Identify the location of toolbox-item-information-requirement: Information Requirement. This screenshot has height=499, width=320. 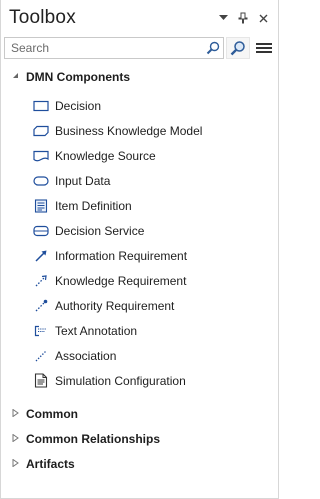
(139, 255).